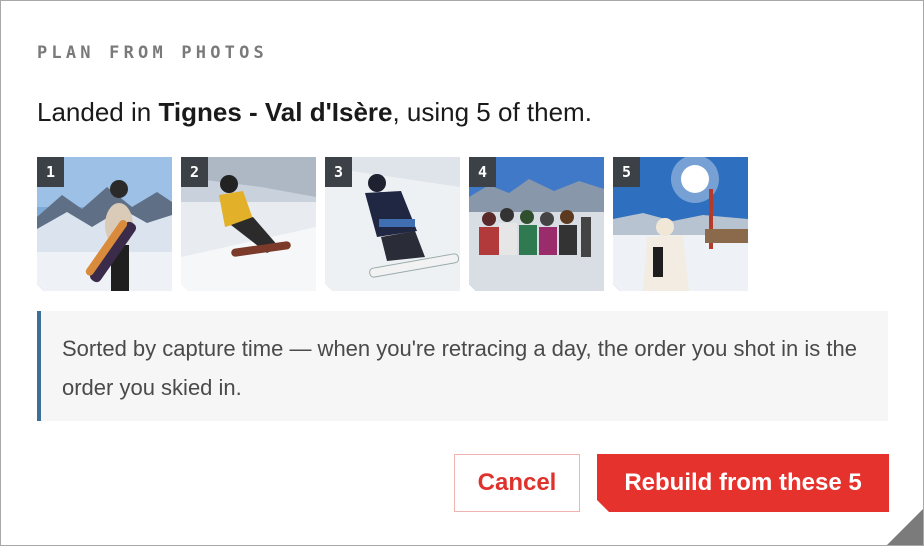  Describe the element at coordinates (536, 224) in the screenshot. I see `photo-thumbnail-4: 4` at that location.